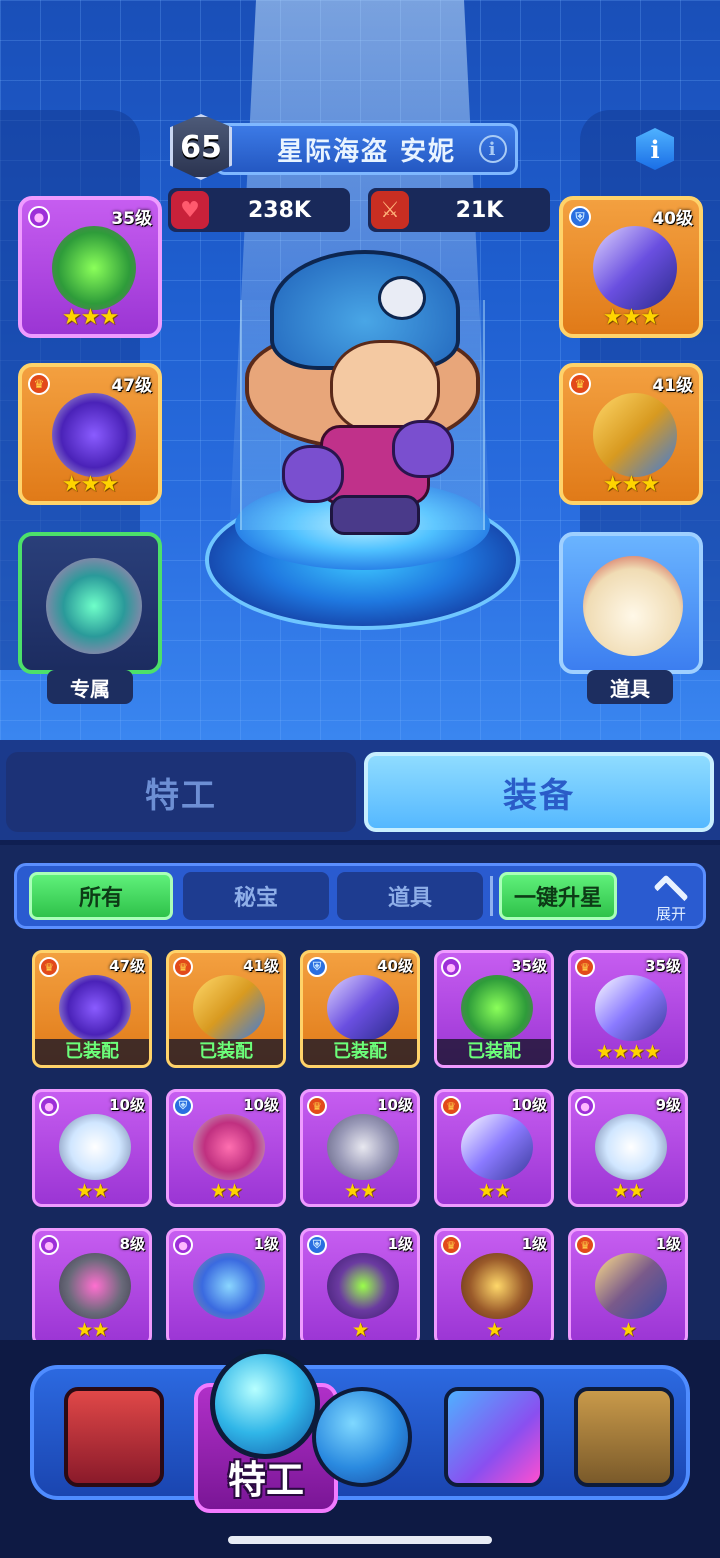  I want to click on filter-item: 道具, so click(410, 896).